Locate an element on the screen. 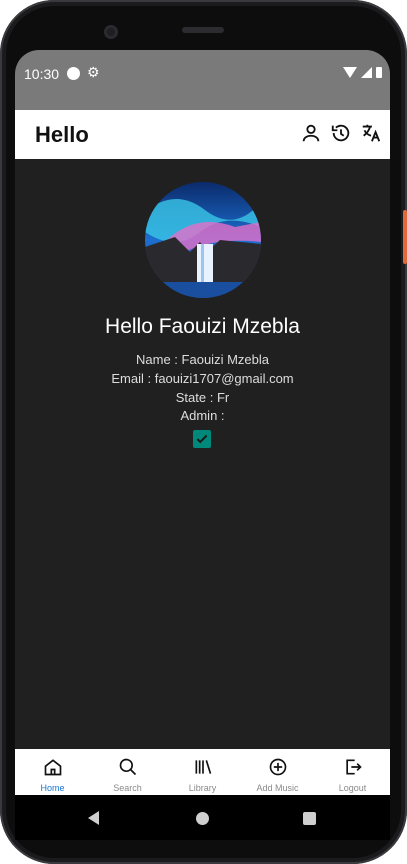  state-label: State : is located at coordinates (194, 397).